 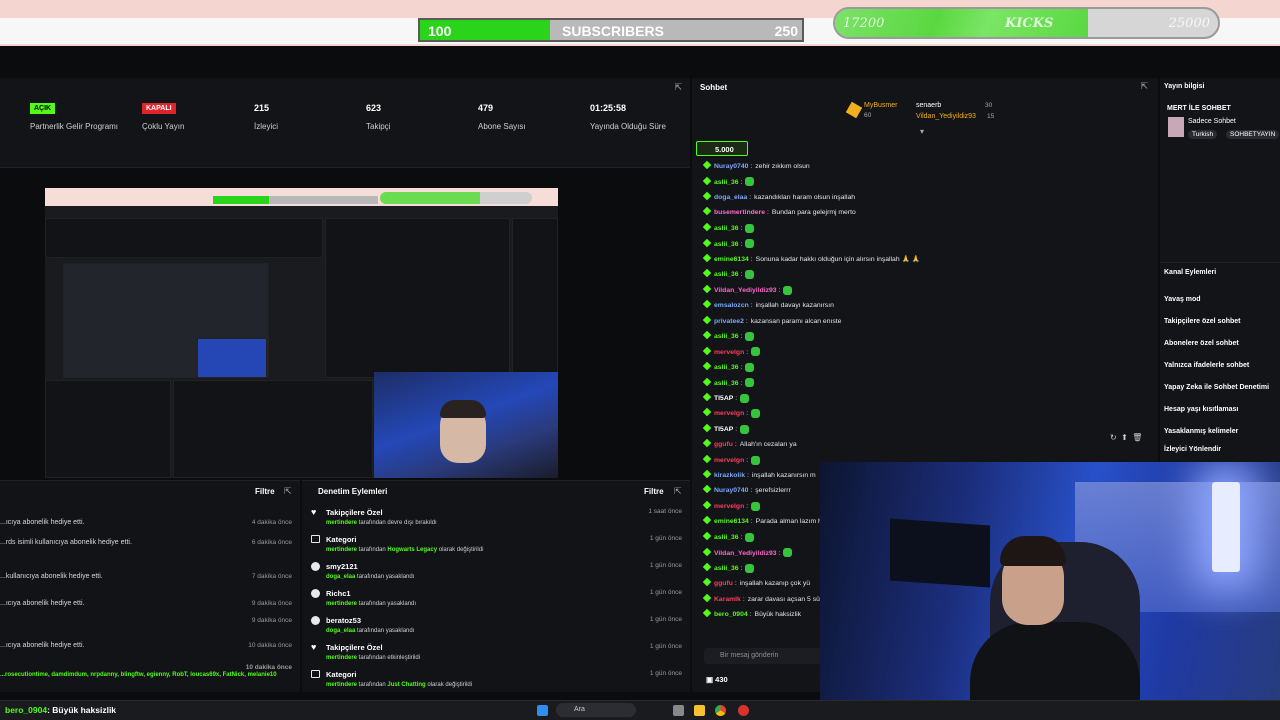 What do you see at coordinates (1126, 437) in the screenshot?
I see `message-actions: ↻ ⬆ 🗑` at bounding box center [1126, 437].